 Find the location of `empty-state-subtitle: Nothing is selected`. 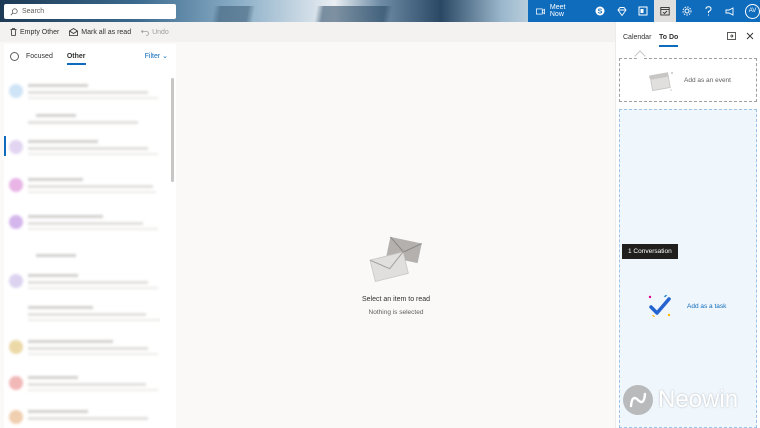

empty-state-subtitle: Nothing is selected is located at coordinates (396, 312).